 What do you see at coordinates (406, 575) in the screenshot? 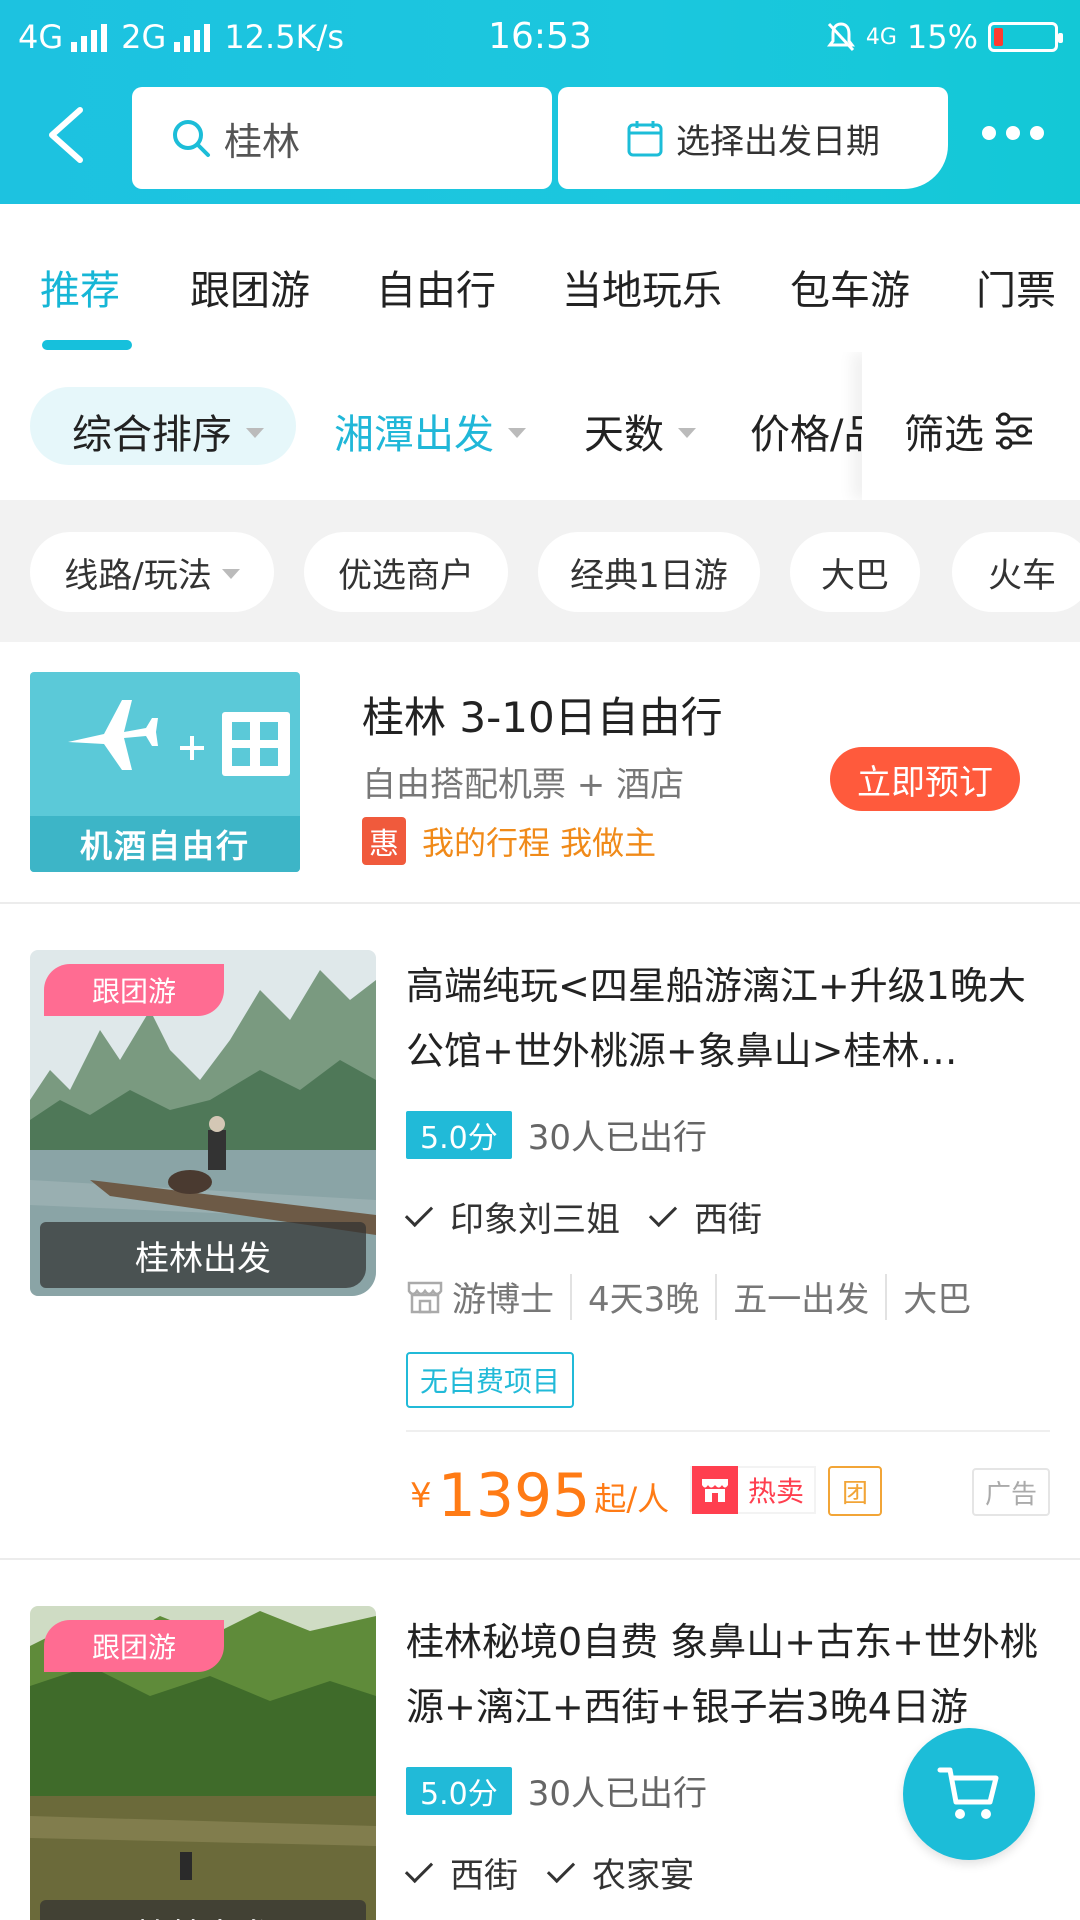
I see `chip-label: 优选商户` at bounding box center [406, 575].